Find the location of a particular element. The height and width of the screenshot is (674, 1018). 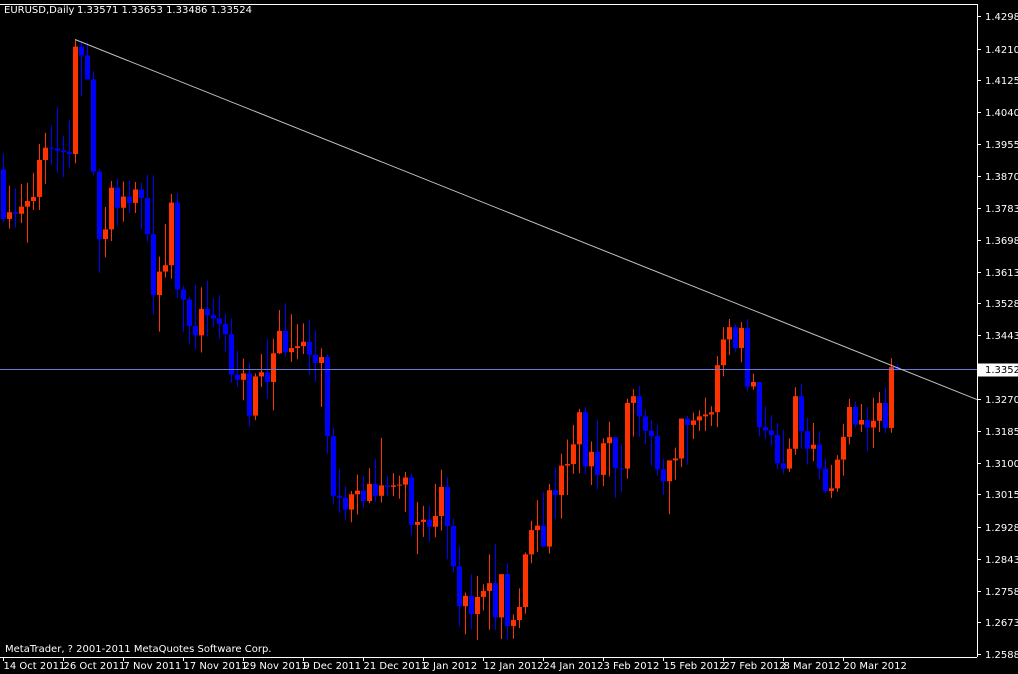

x-tick-label: 15 Feb 2012 is located at coordinates (695, 666).